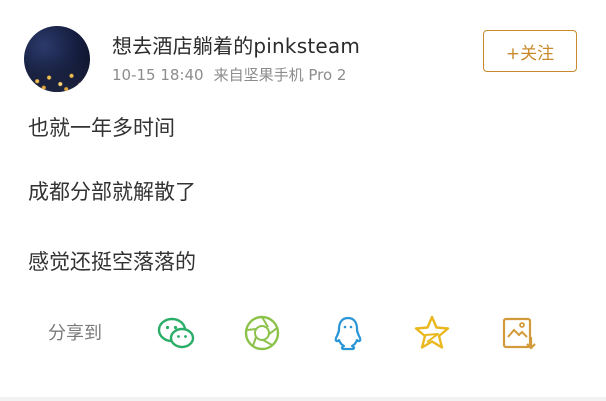 The height and width of the screenshot is (401, 606). I want to click on share-qzone-button, so click(432, 333).